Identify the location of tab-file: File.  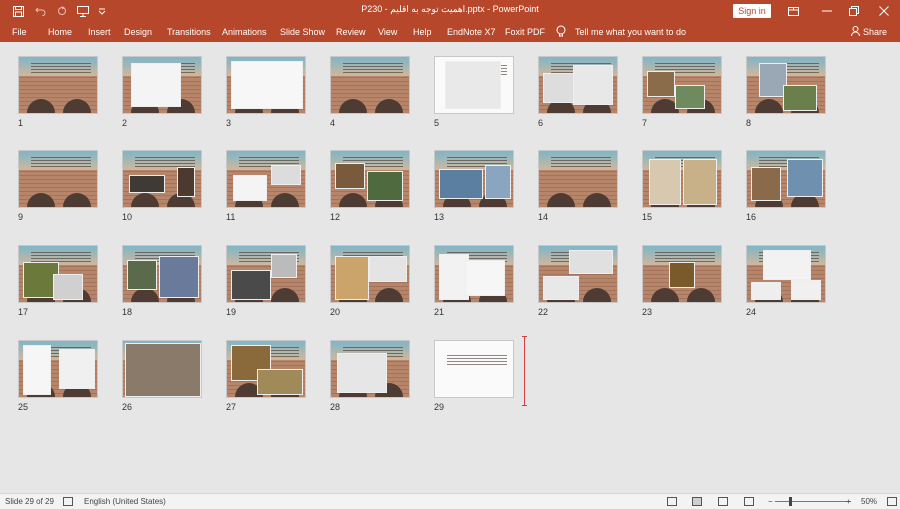
(19, 32).